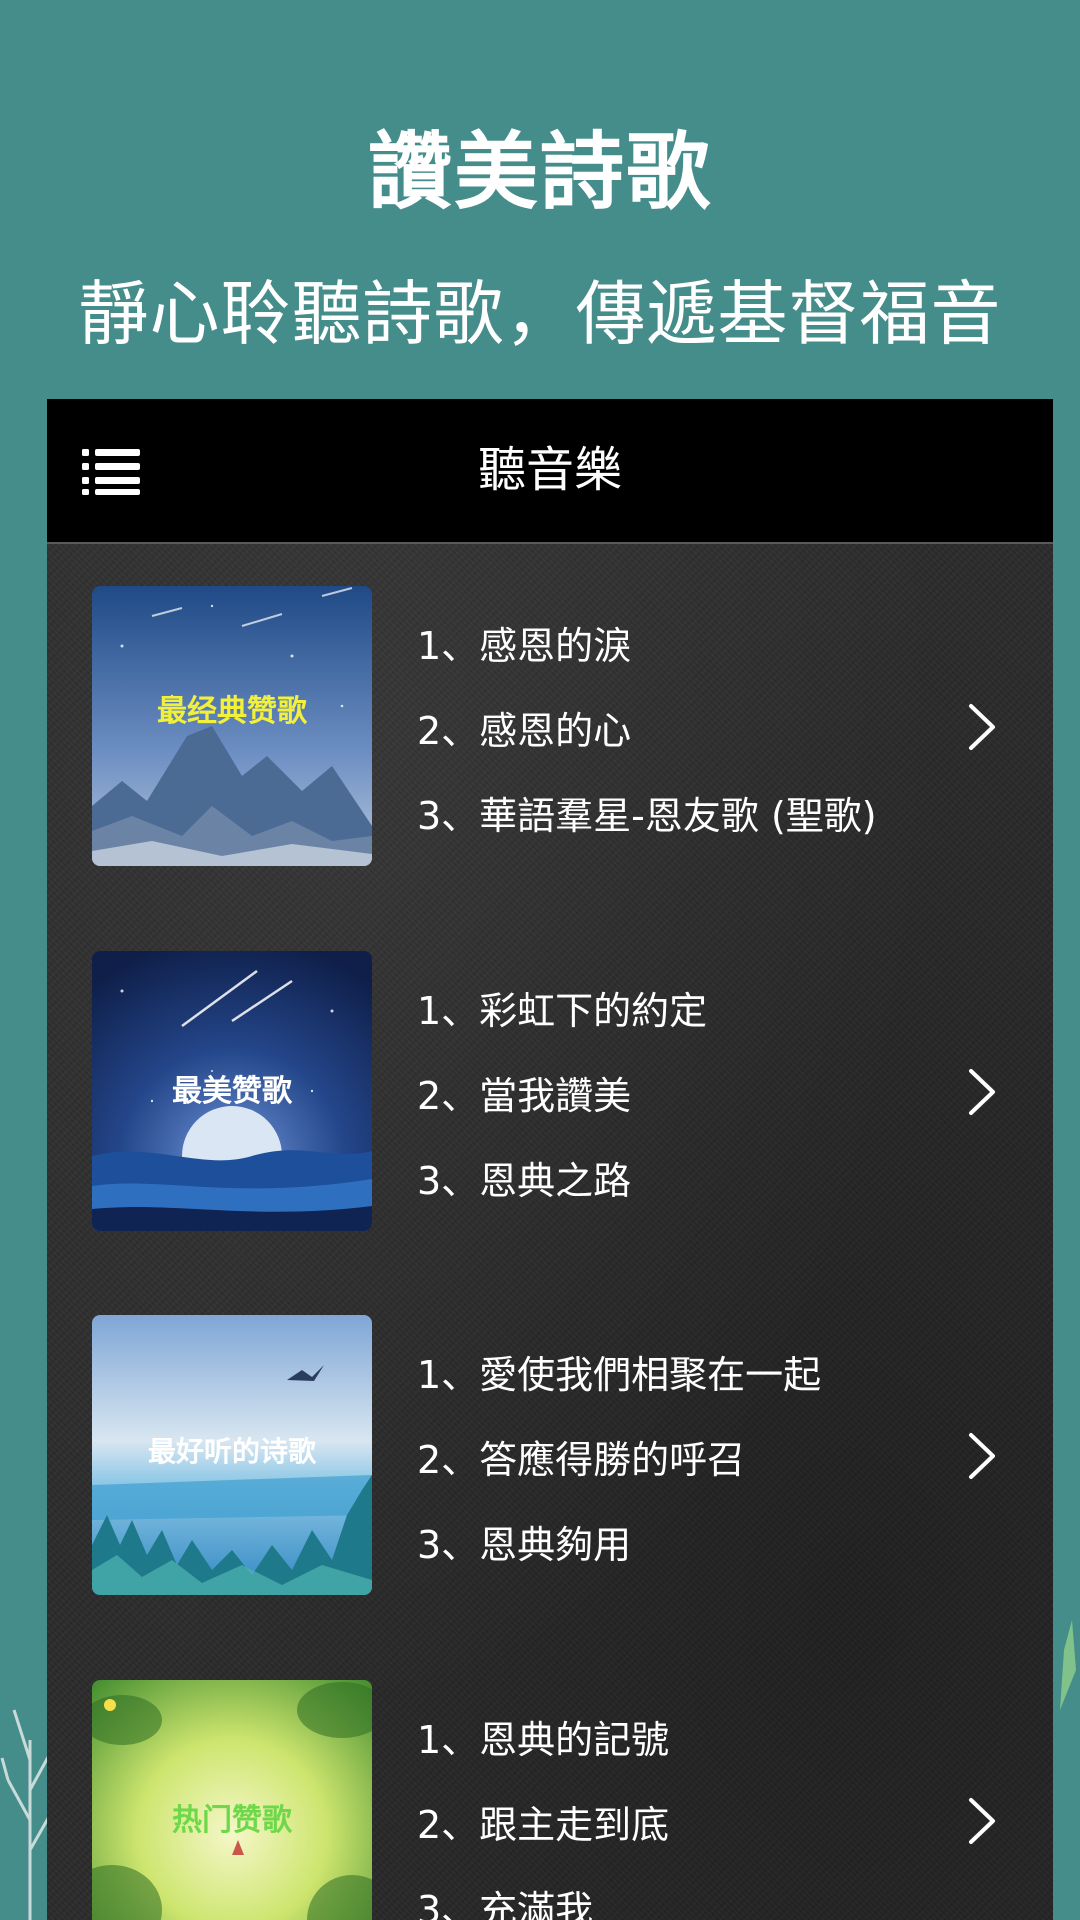  I want to click on album-row: 最经典赞歌 1、感恩的淚 2、感恩的心 3、華語羣星-恩友歌 (聖歌), so click(550, 727).